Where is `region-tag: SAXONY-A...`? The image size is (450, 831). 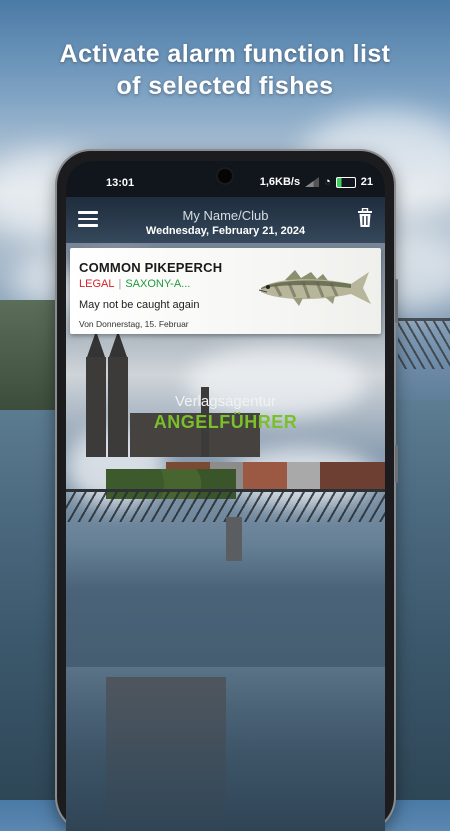
region-tag: SAXONY-A... is located at coordinates (158, 284).